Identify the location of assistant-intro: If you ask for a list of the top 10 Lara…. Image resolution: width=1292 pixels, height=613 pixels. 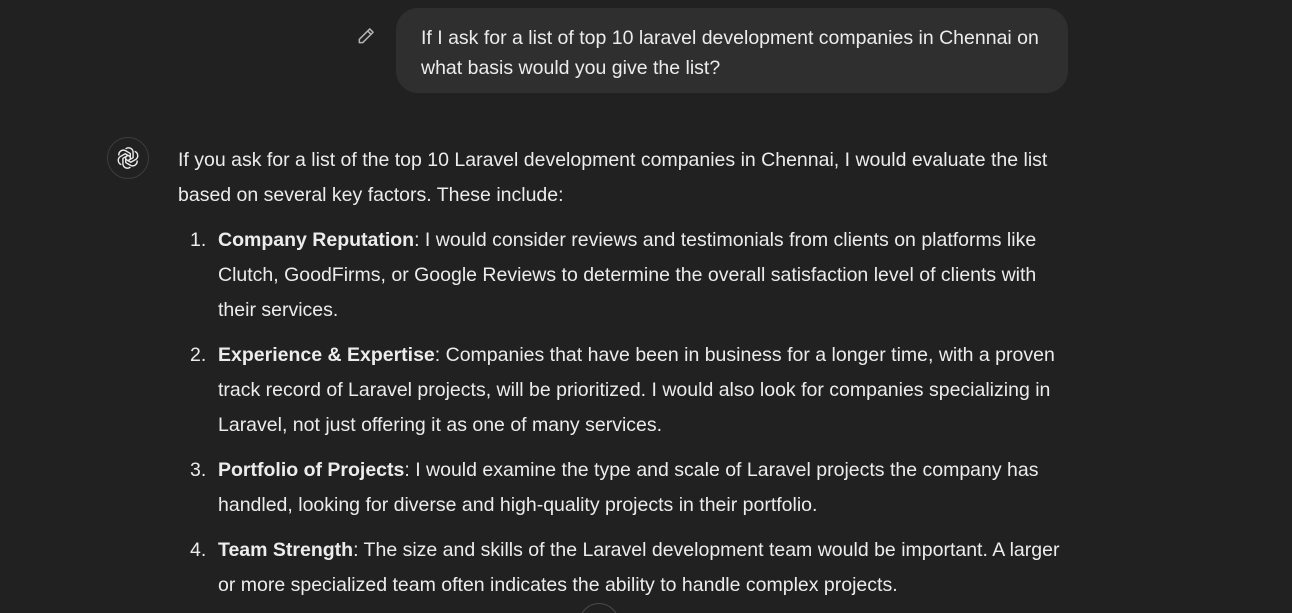
(613, 177).